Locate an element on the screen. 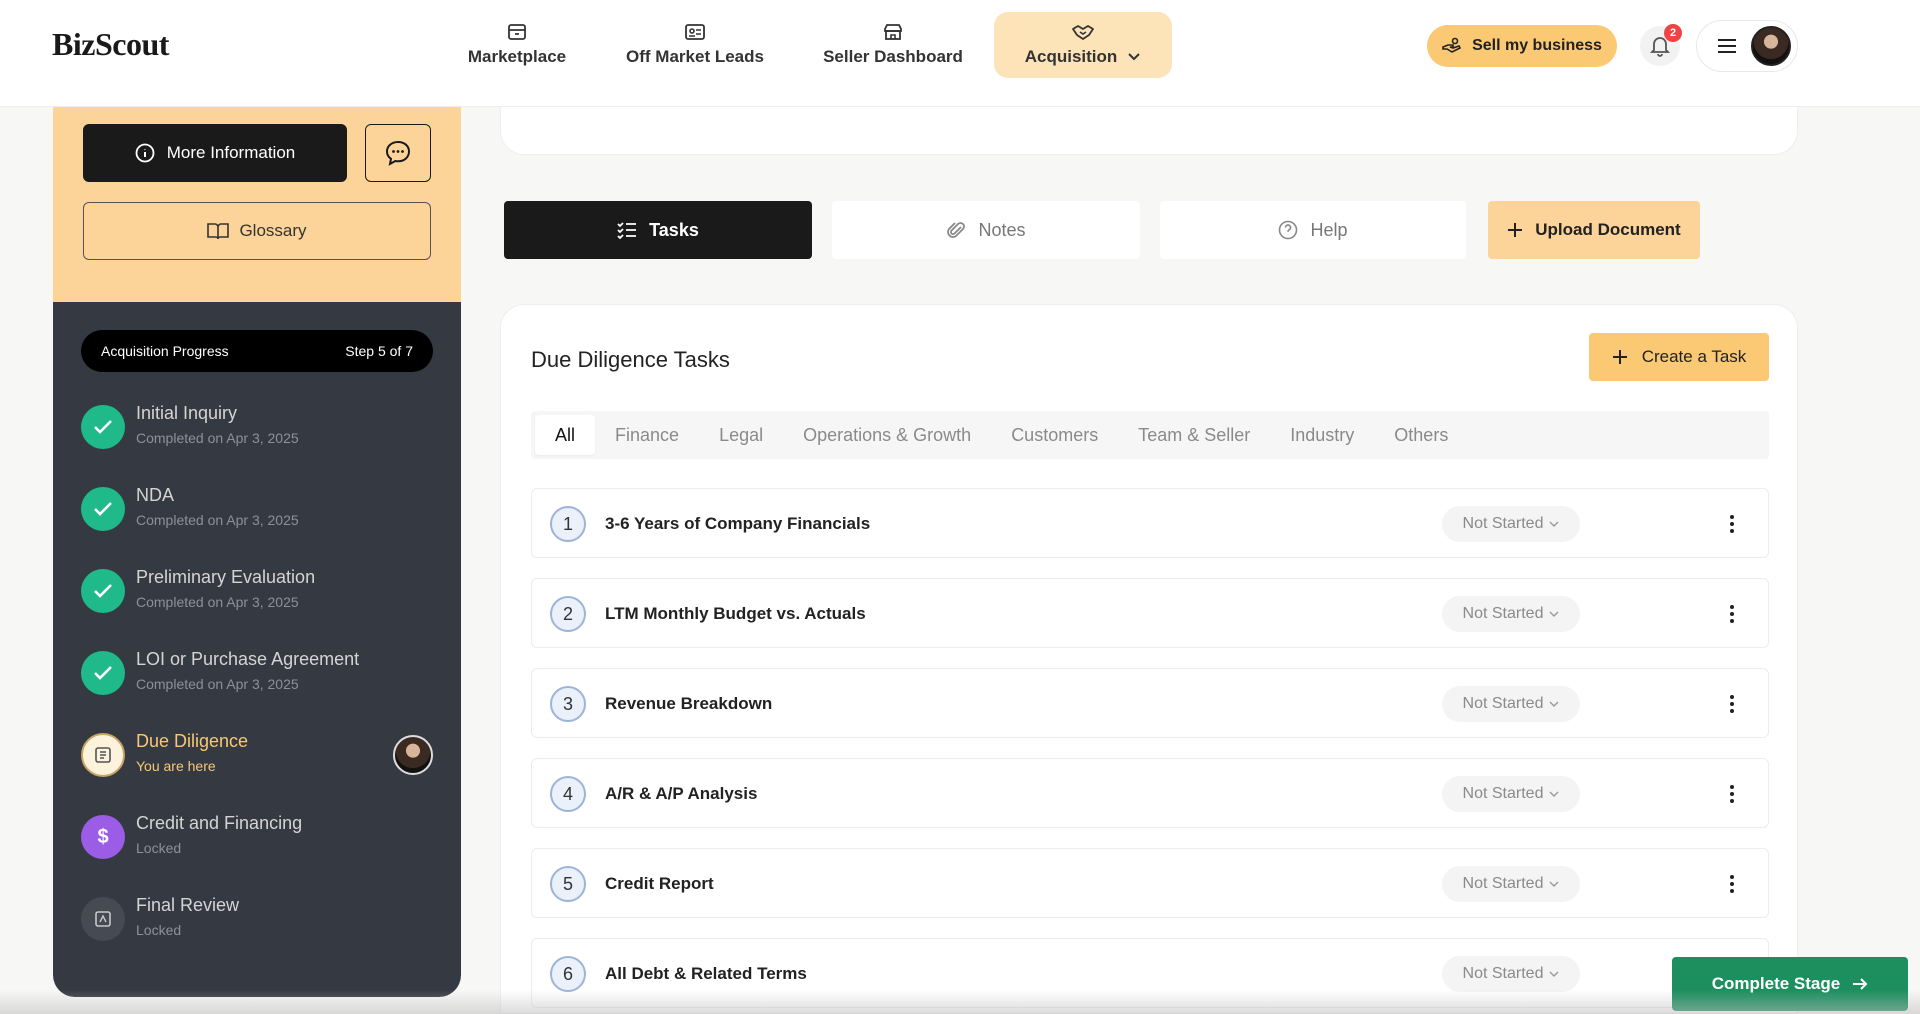  task-row: 6 All Debt & Related Terms Not Started is located at coordinates (1150, 973).